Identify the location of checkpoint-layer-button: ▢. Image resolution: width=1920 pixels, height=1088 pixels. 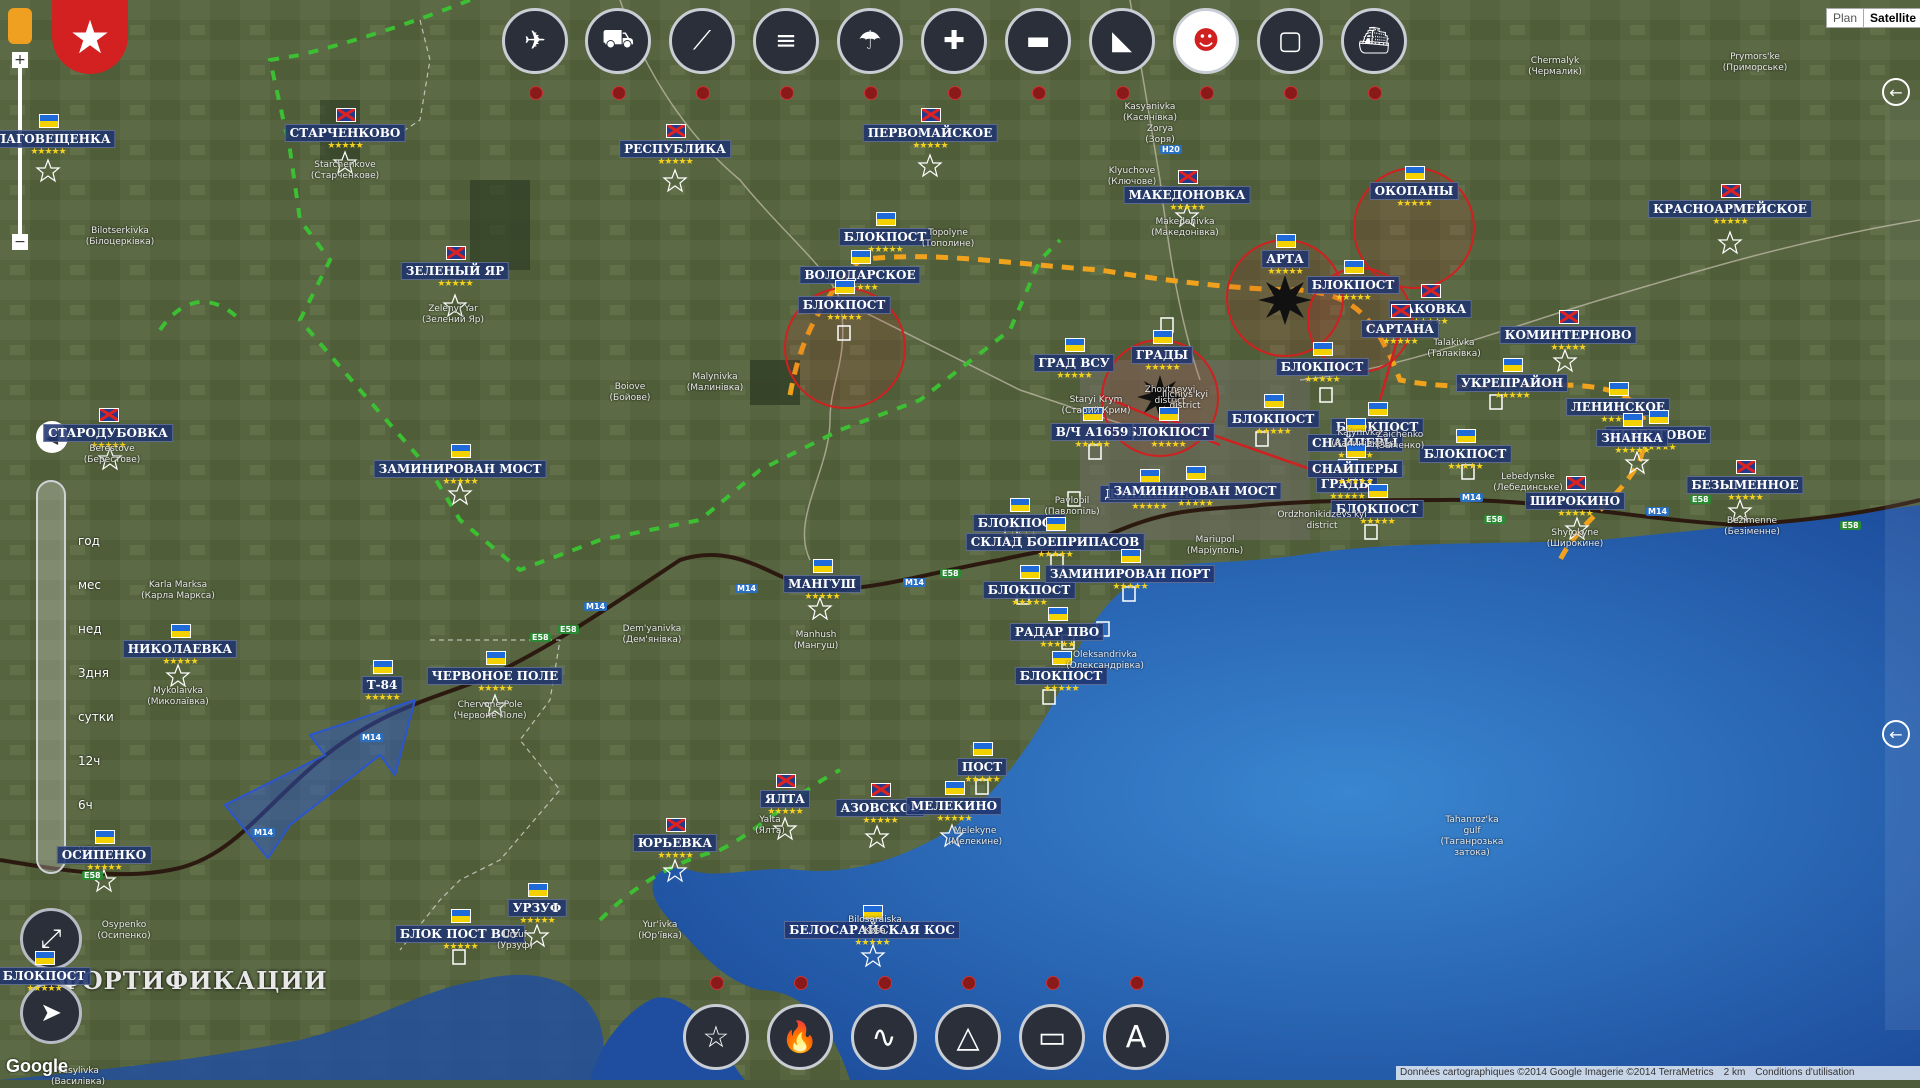
(1290, 41).